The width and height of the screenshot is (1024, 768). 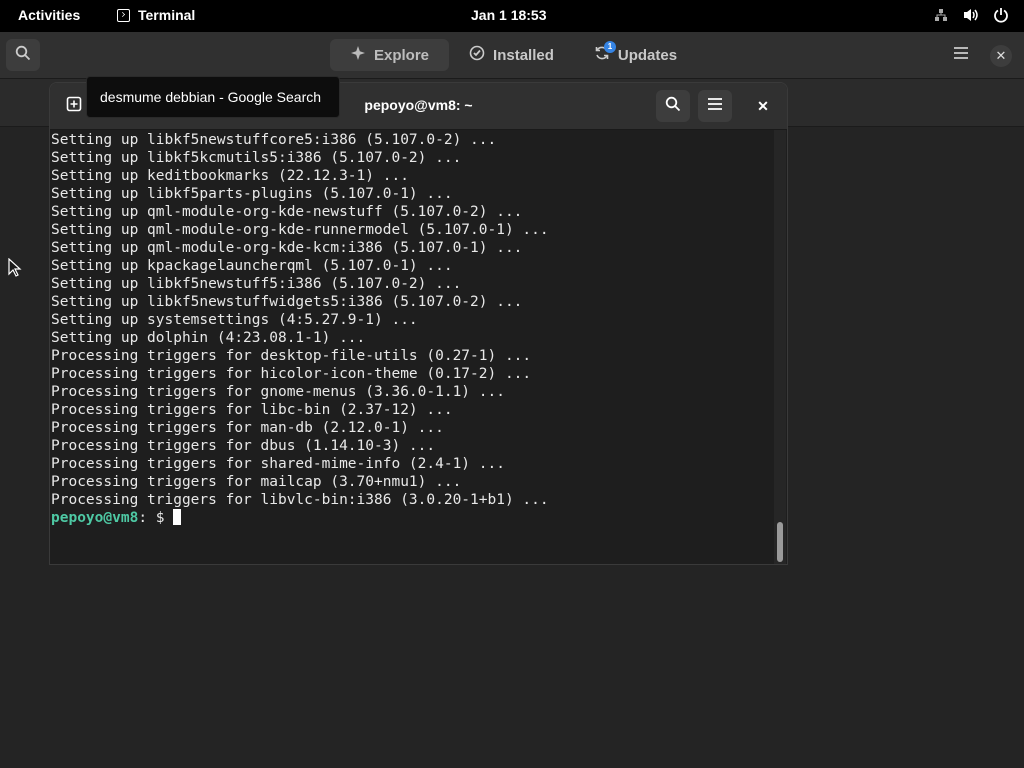 What do you see at coordinates (509, 15) in the screenshot?
I see `clock: Jan 1 18:53` at bounding box center [509, 15].